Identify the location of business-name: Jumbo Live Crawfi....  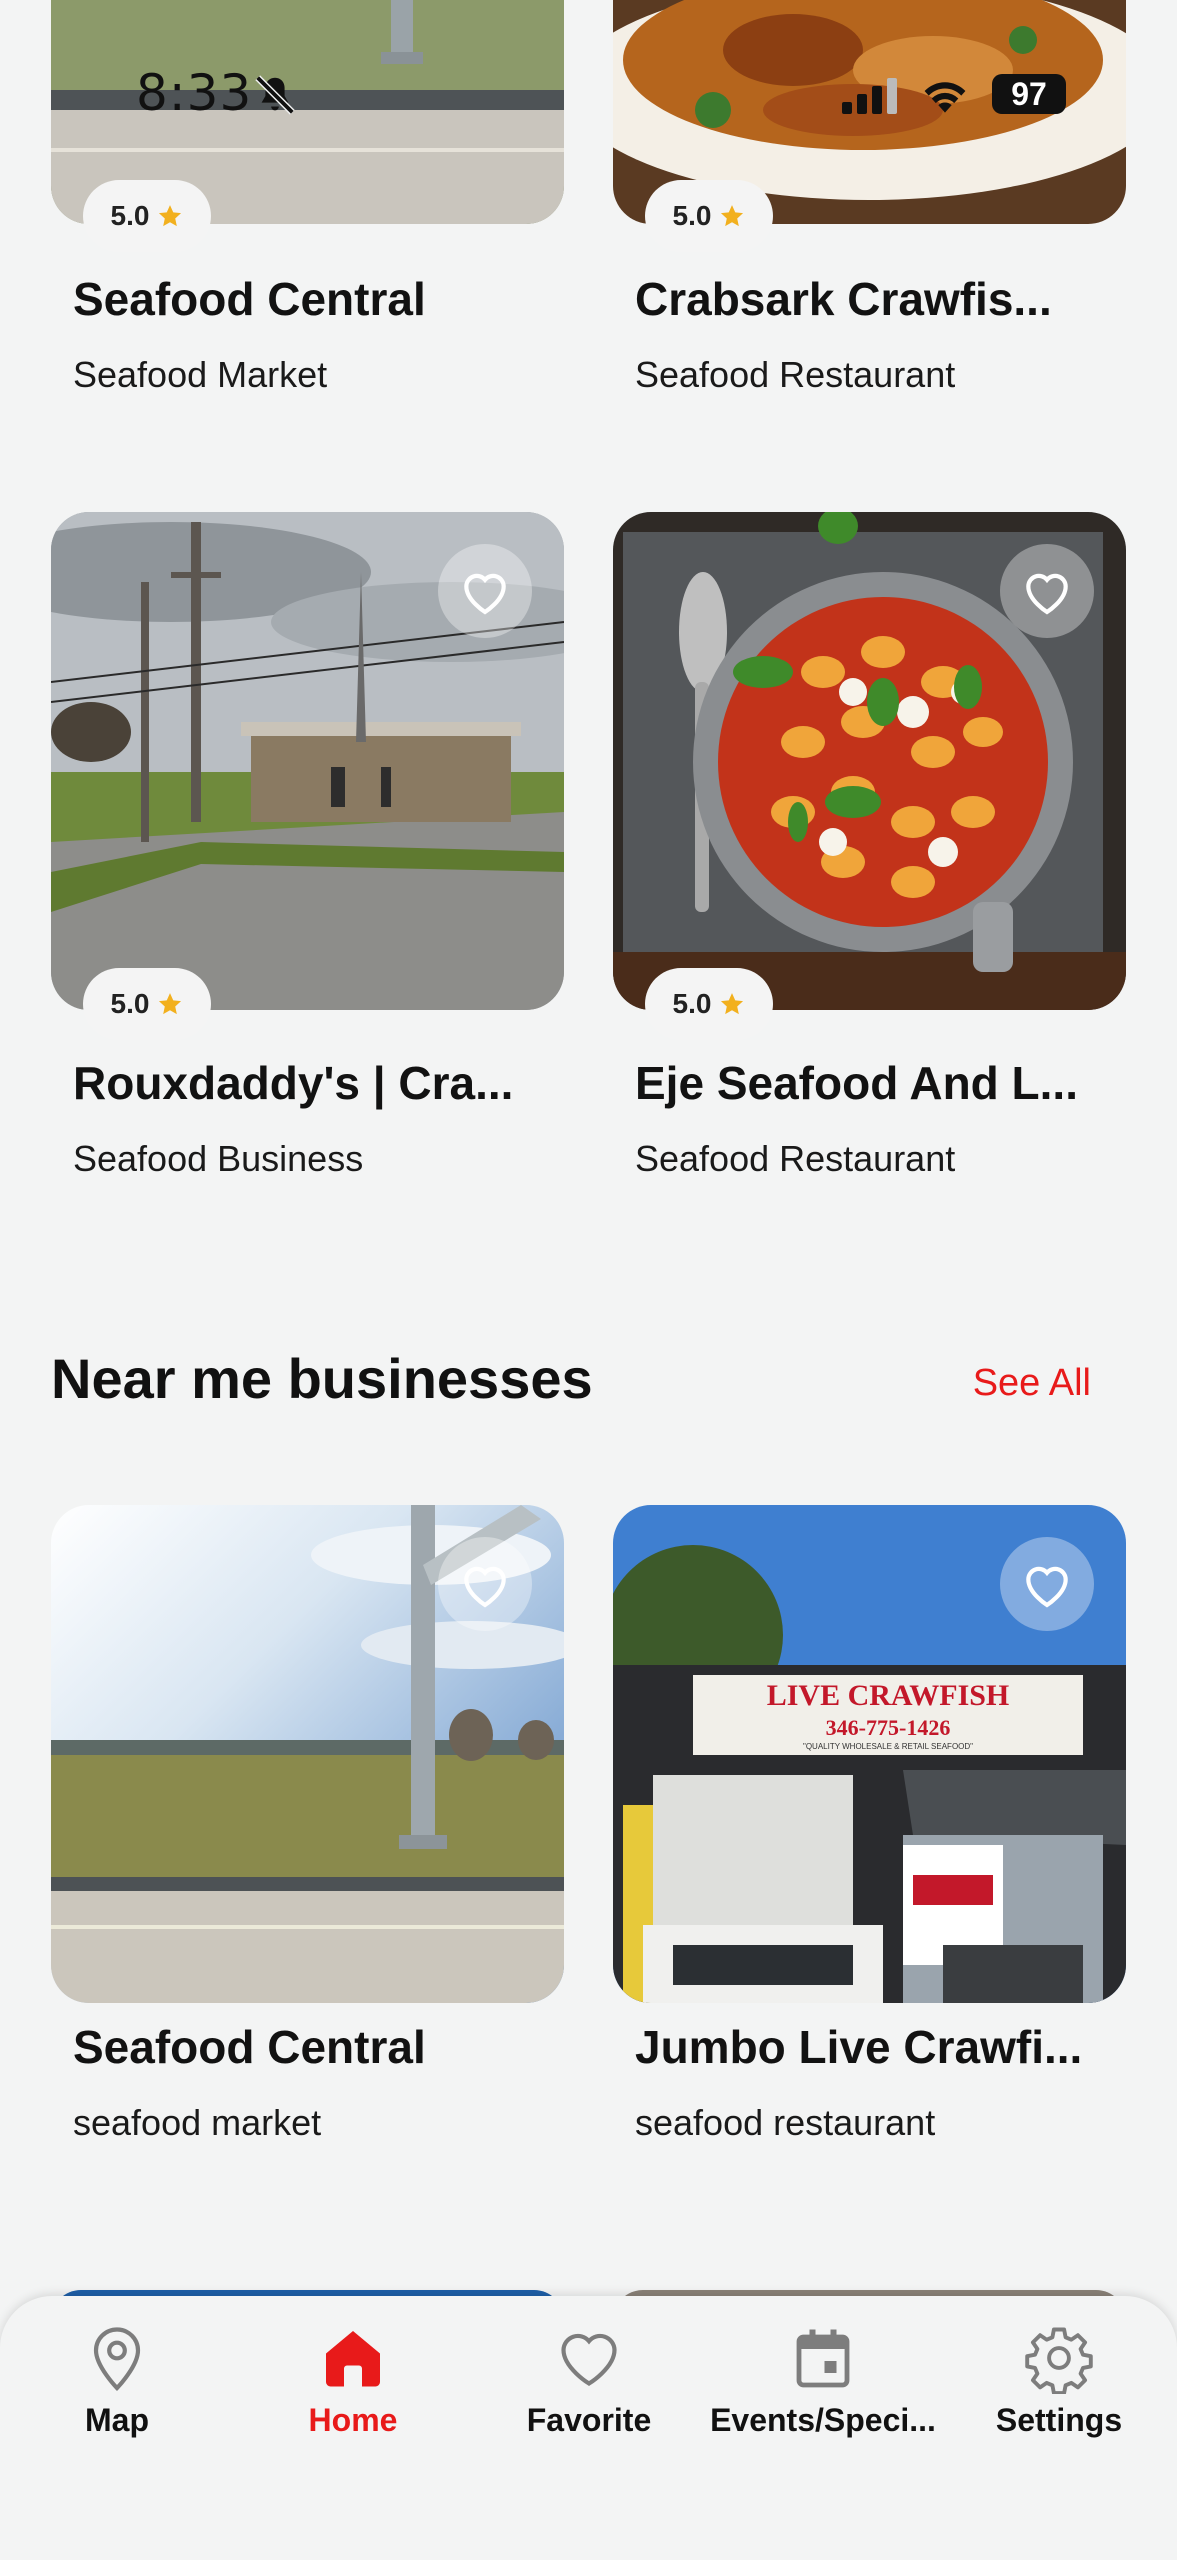
(859, 2047).